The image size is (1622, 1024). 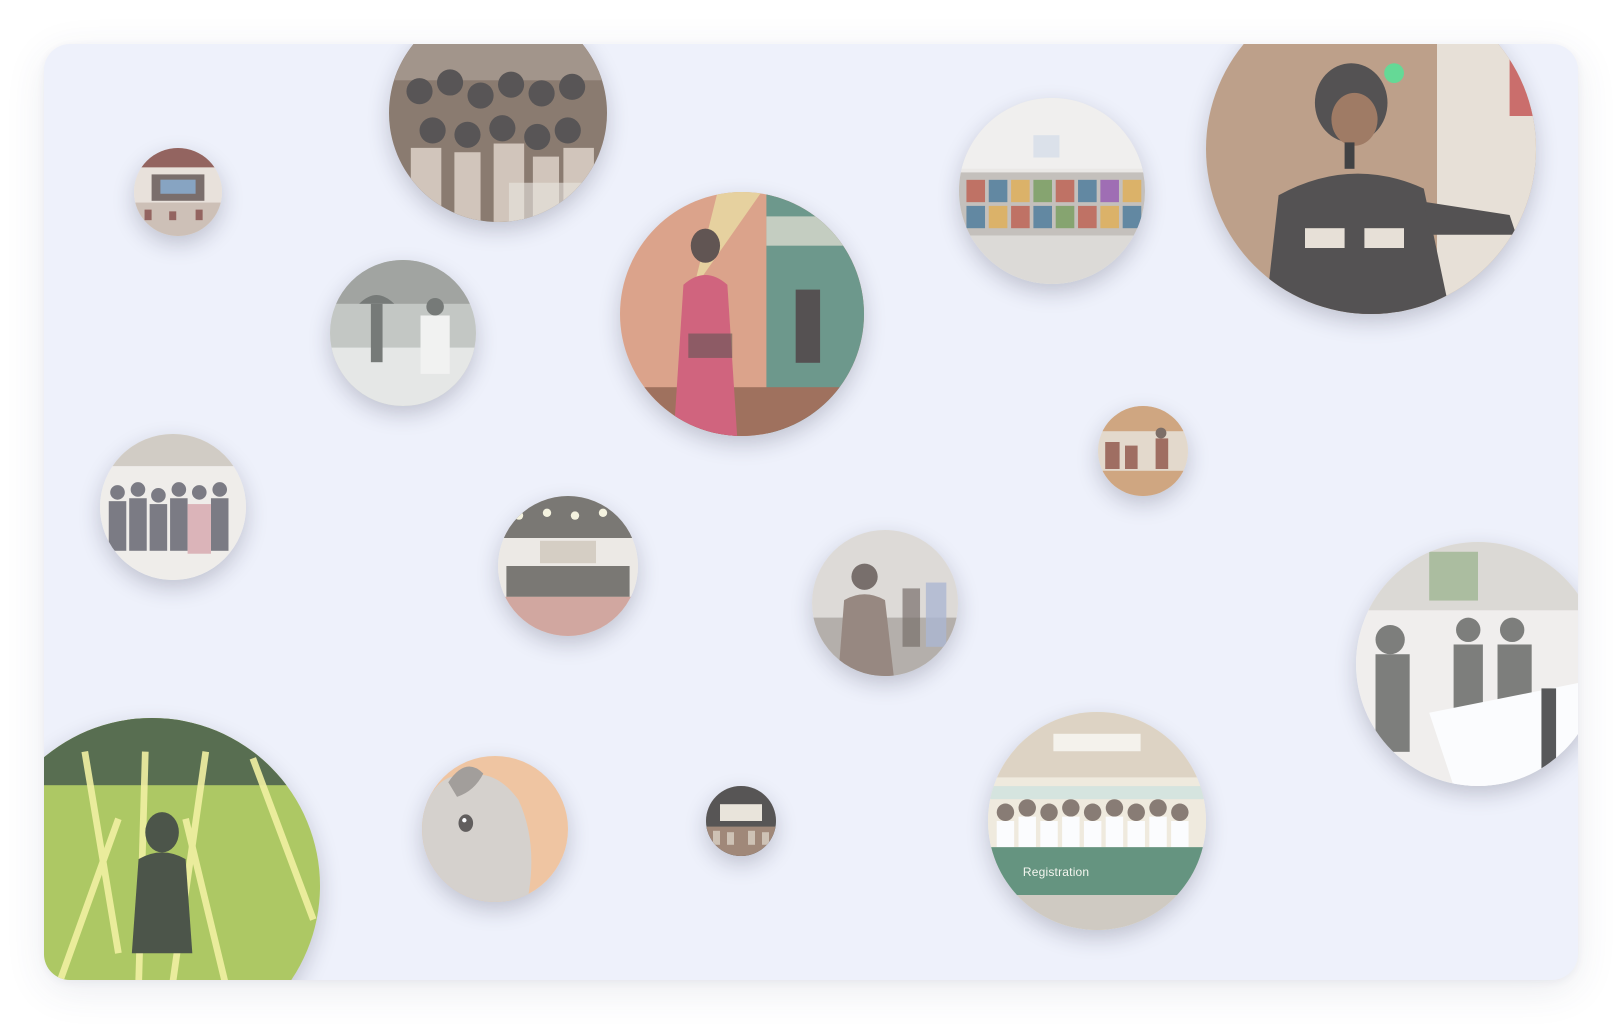 What do you see at coordinates (498, 133) in the screenshot?
I see `photo-bubble-crowd-group-selfie` at bounding box center [498, 133].